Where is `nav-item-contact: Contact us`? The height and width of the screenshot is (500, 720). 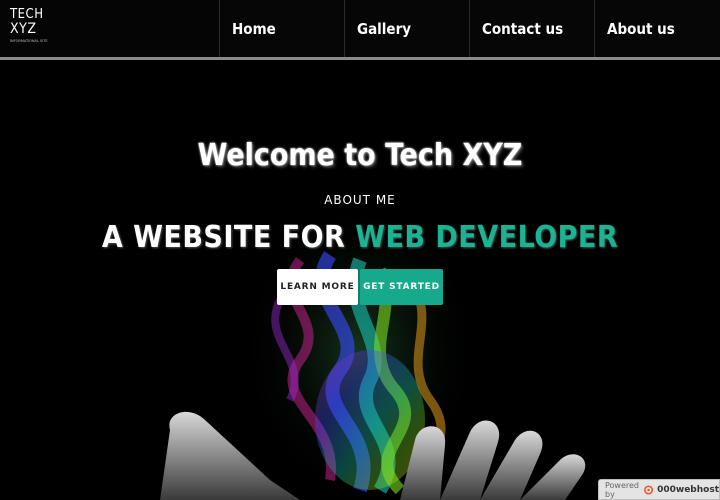 nav-item-contact: Contact us is located at coordinates (531, 28).